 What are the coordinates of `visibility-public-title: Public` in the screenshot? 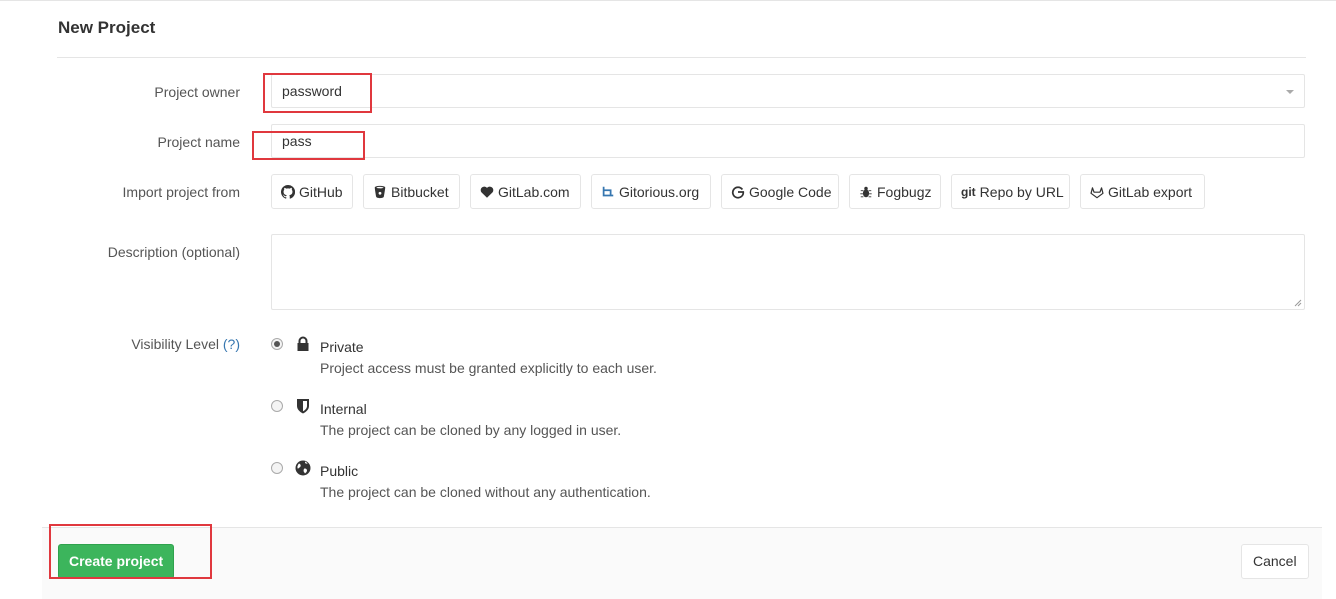 It's located at (339, 471).